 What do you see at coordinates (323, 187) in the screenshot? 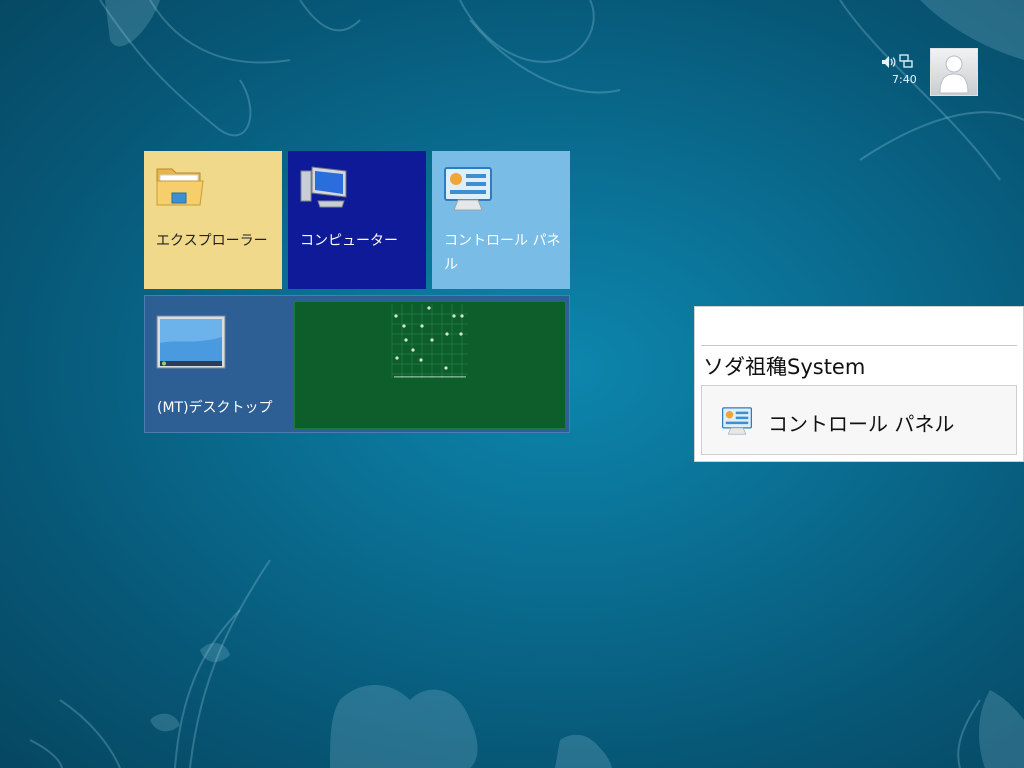
I see `computer-icon` at bounding box center [323, 187].